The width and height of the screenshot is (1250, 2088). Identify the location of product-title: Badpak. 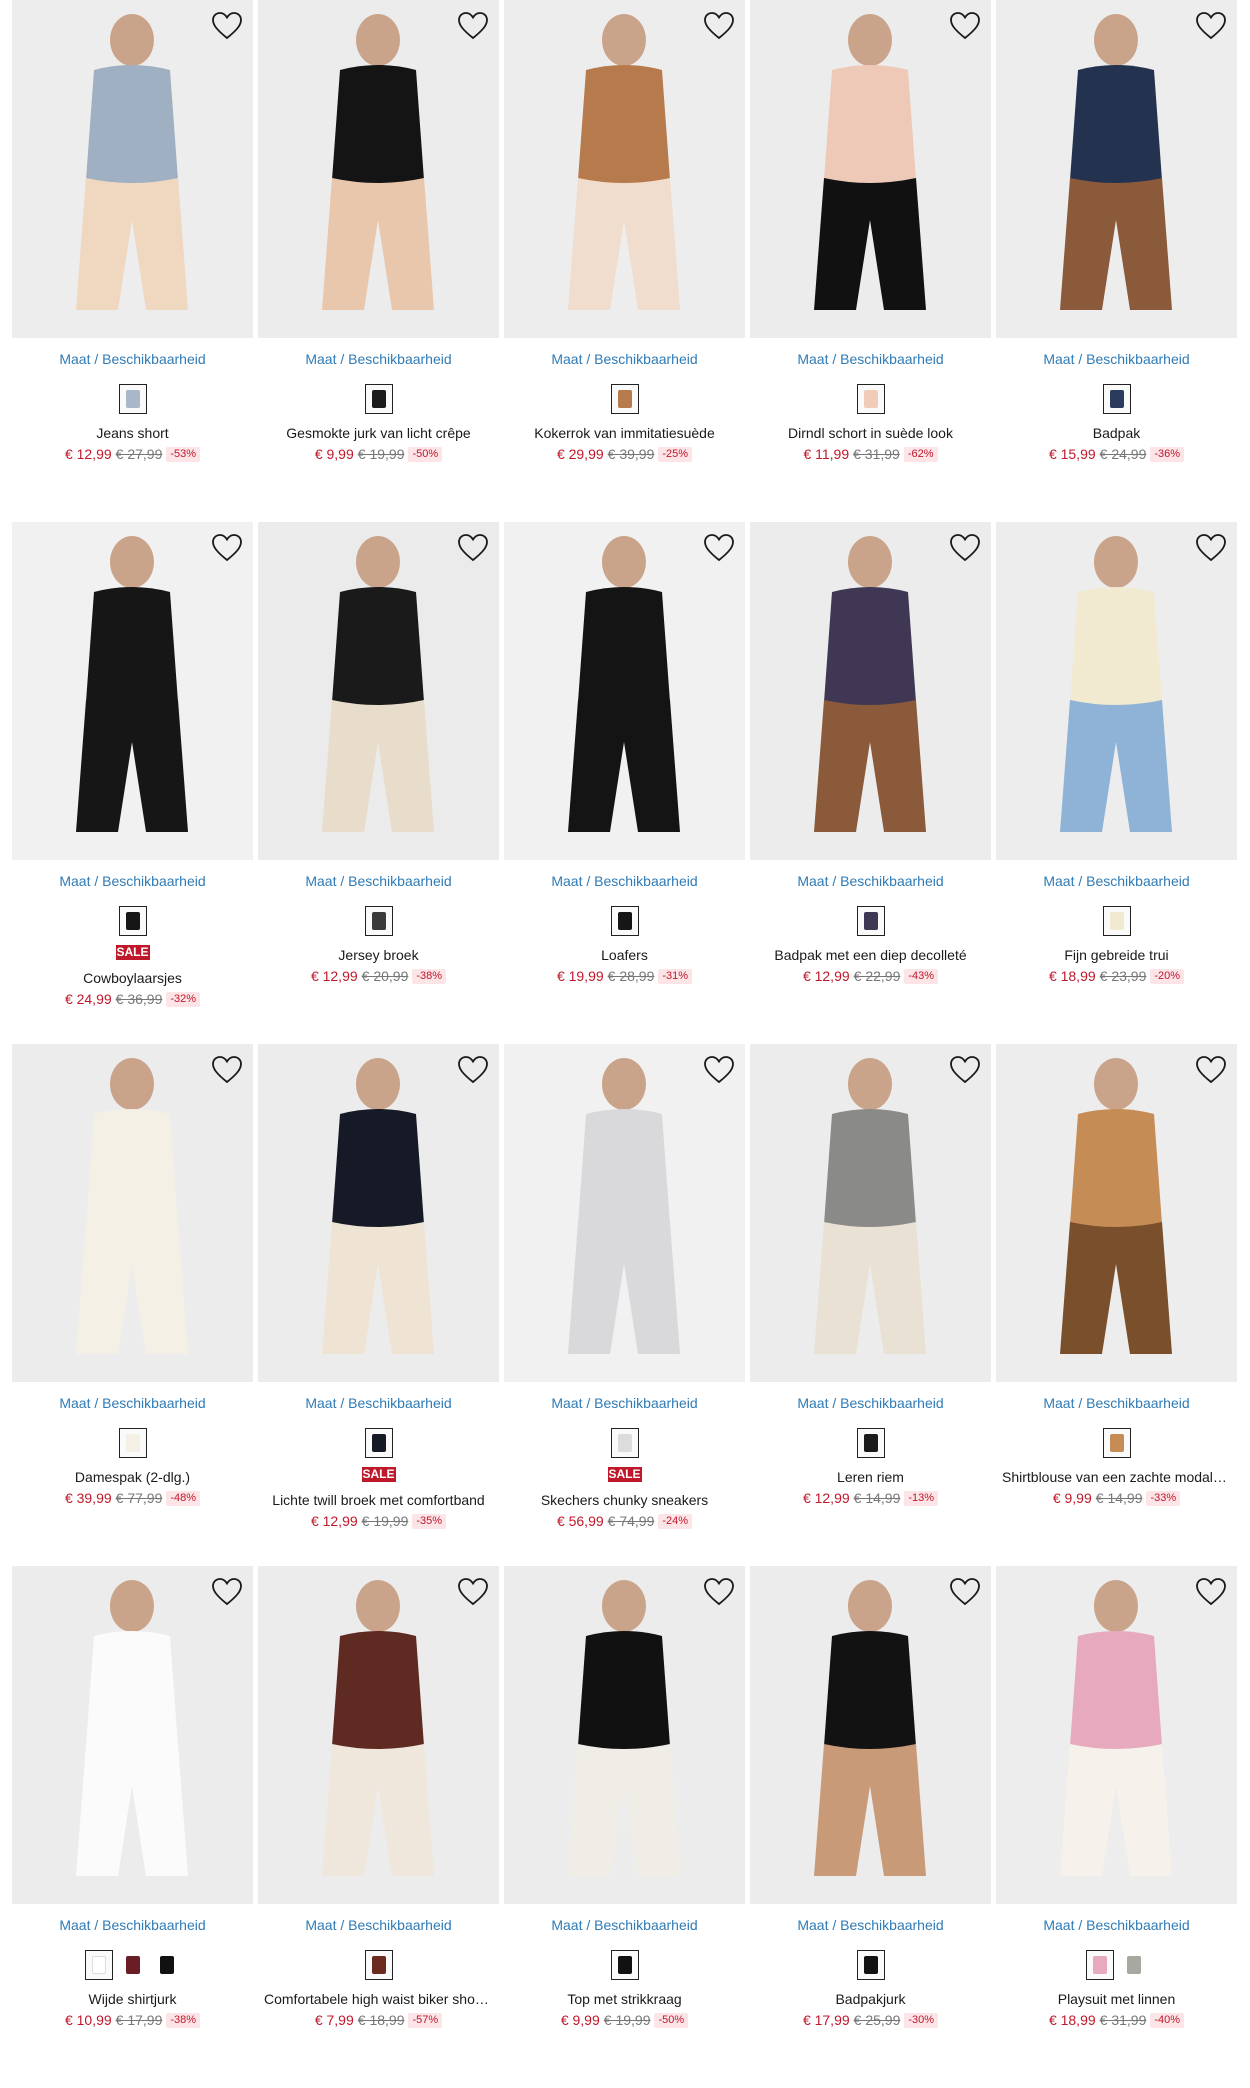
(1116, 433).